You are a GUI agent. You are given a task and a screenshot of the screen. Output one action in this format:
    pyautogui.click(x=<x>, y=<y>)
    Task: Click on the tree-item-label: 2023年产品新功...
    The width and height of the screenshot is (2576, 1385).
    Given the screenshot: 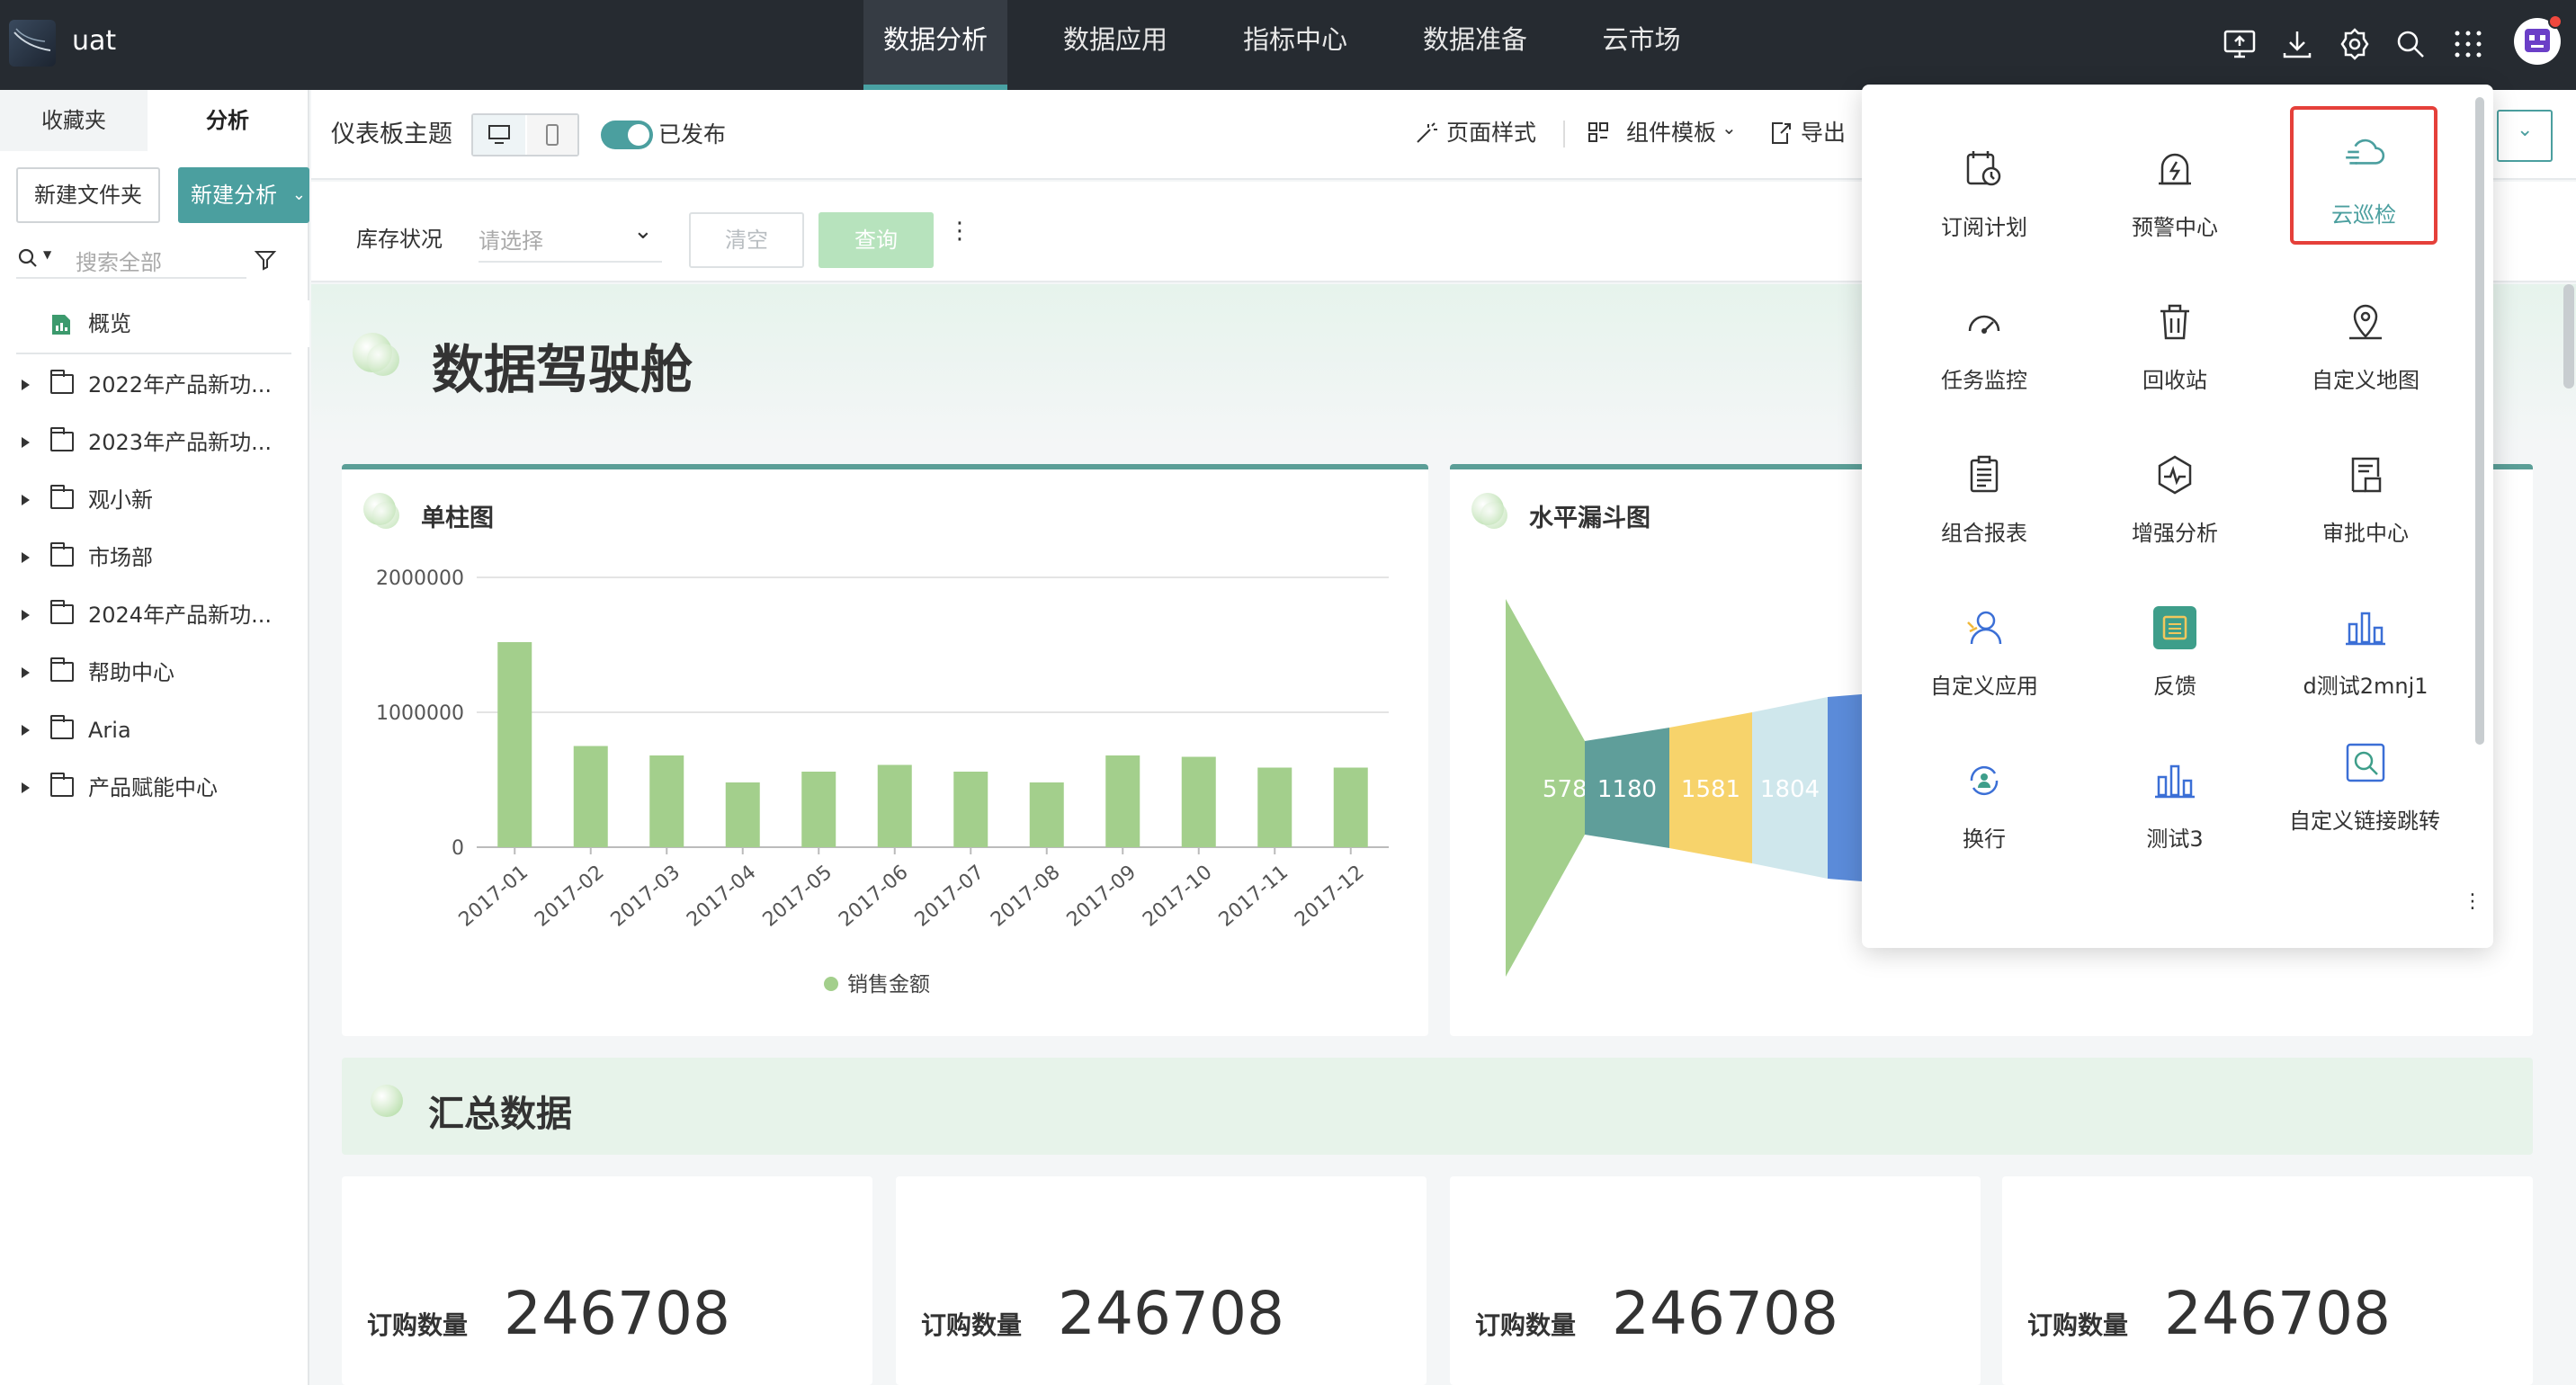 What is the action you would take?
    pyautogui.click(x=180, y=442)
    